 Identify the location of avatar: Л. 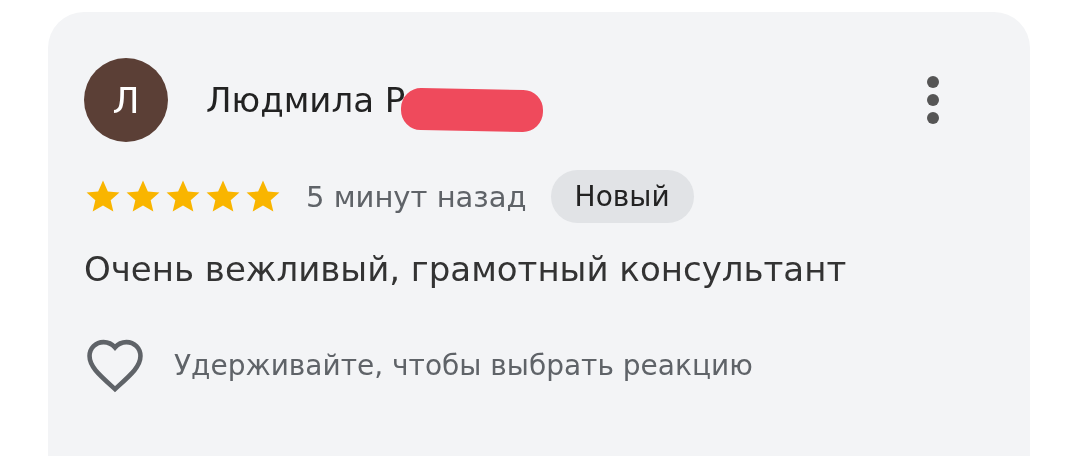
(126, 100).